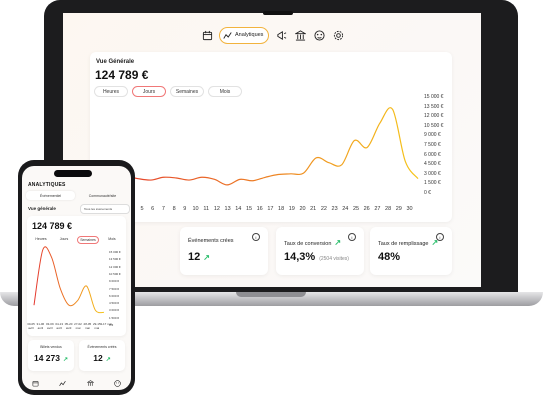 This screenshot has width=543, height=401. What do you see at coordinates (102, 195) in the screenshot?
I see `phone-tab-communaute: Communauté/site` at bounding box center [102, 195].